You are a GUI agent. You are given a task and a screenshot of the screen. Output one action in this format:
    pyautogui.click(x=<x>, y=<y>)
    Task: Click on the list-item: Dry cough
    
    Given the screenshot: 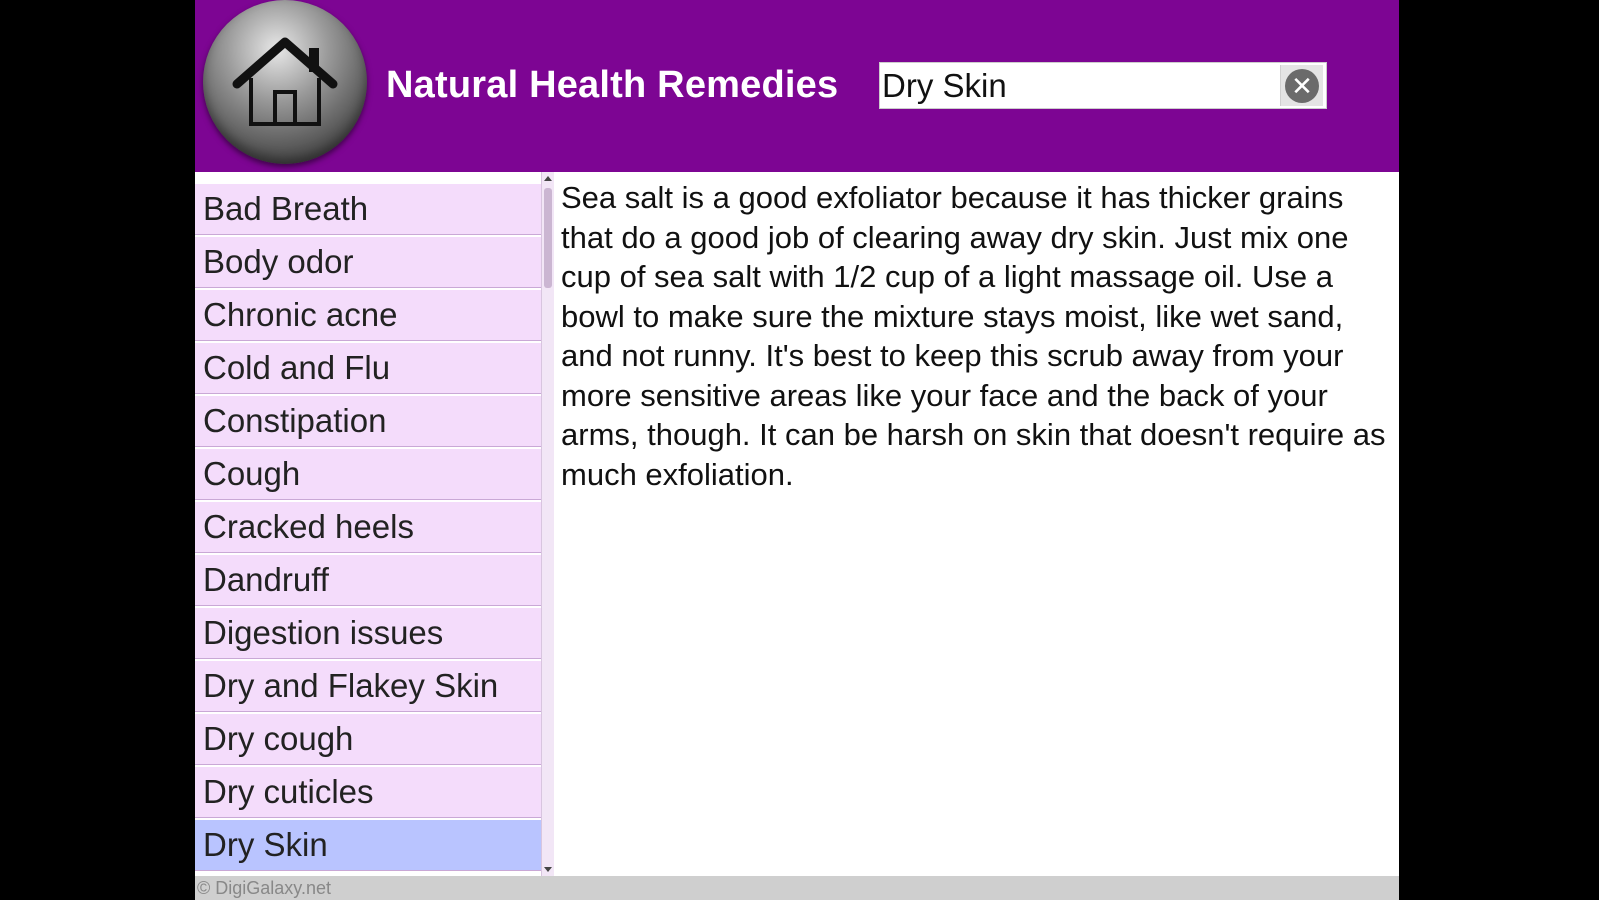 What is the action you would take?
    pyautogui.click(x=368, y=739)
    